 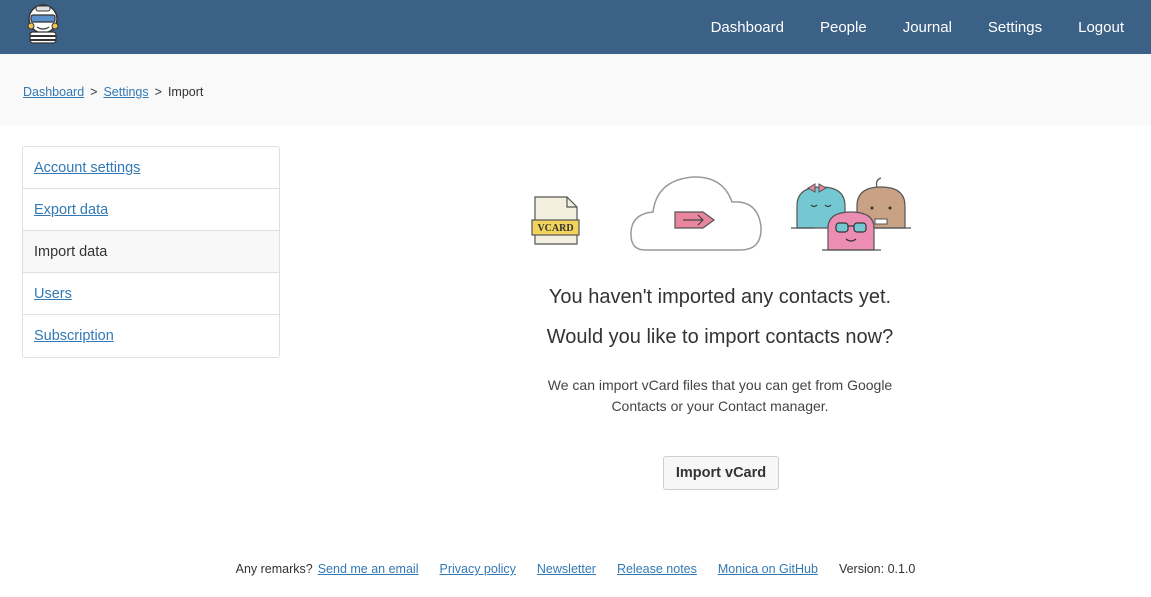 What do you see at coordinates (720, 406) in the screenshot?
I see `description-line: Contacts or your Contact manager.` at bounding box center [720, 406].